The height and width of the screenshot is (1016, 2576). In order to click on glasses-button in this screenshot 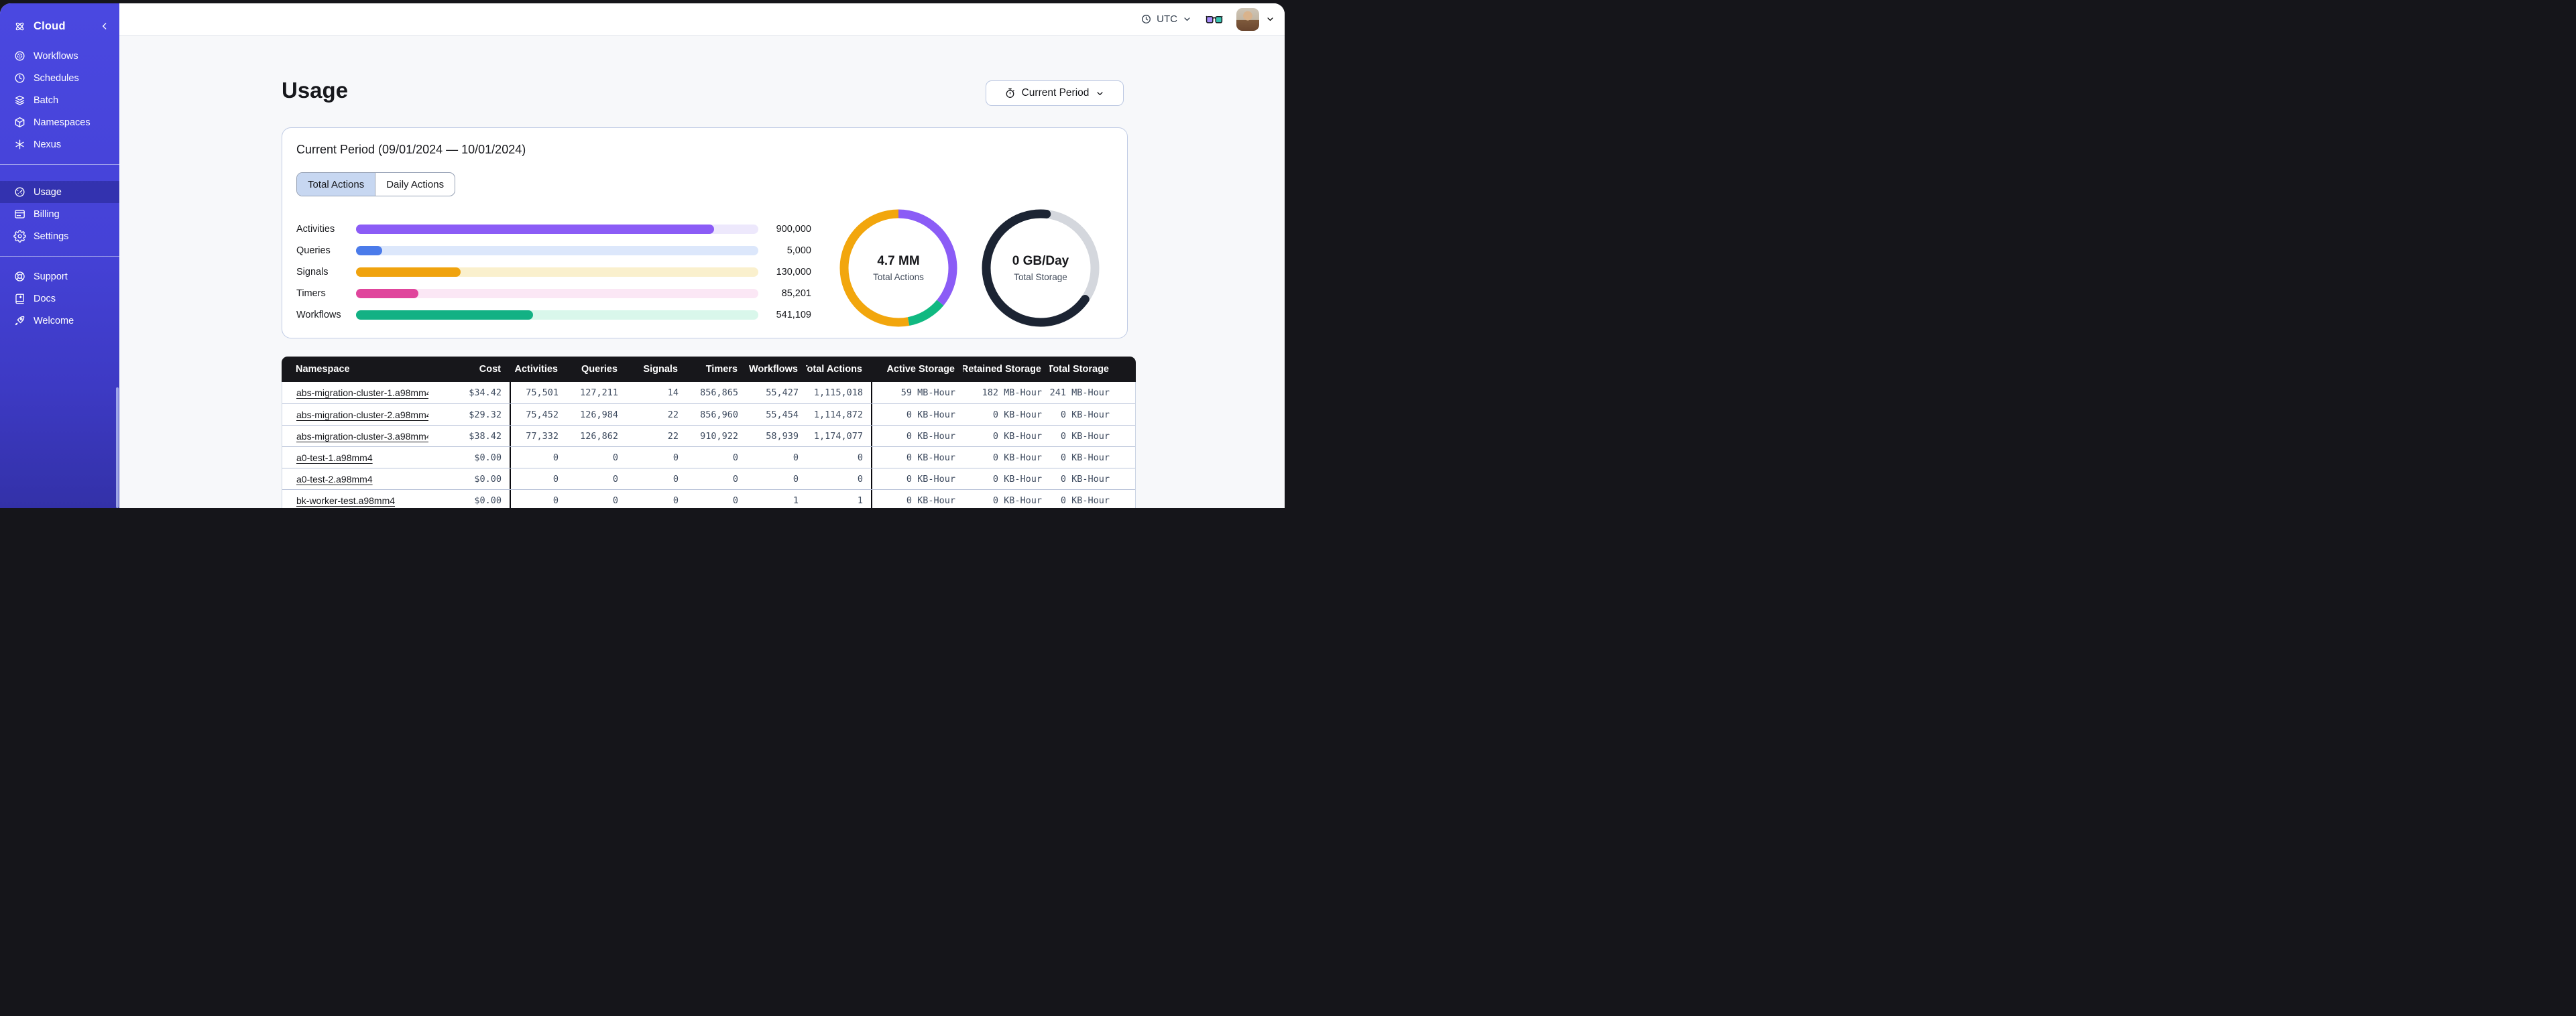, I will do `click(1214, 19)`.